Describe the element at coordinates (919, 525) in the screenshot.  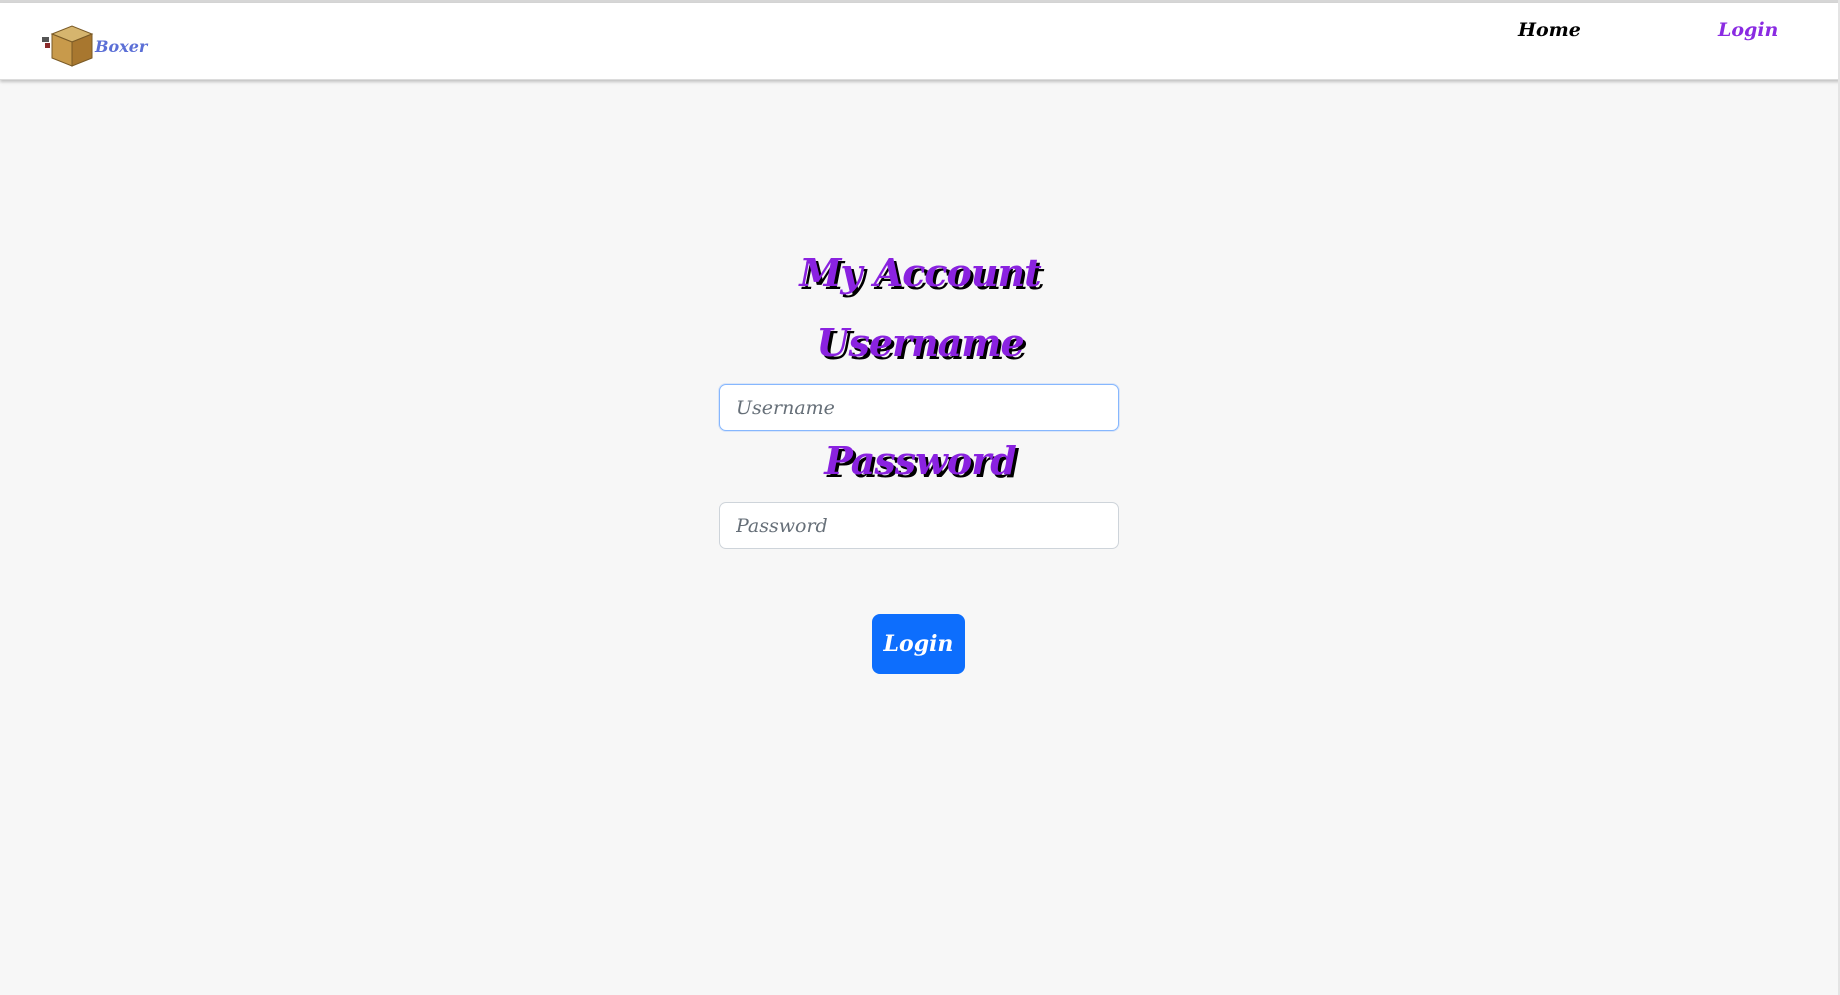
I see `password-input` at that location.